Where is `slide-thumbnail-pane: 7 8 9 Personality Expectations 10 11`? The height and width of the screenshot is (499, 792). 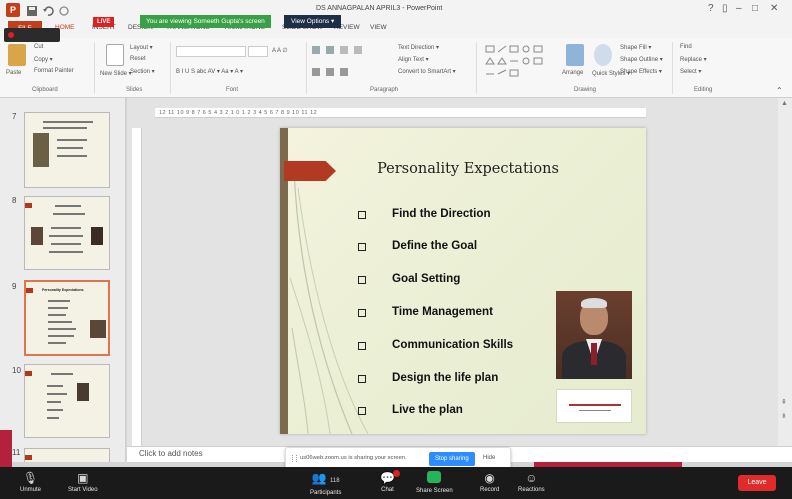
slide-thumbnail-pane: 7 8 9 Personality Expectations 10 11 is located at coordinates (63, 280).